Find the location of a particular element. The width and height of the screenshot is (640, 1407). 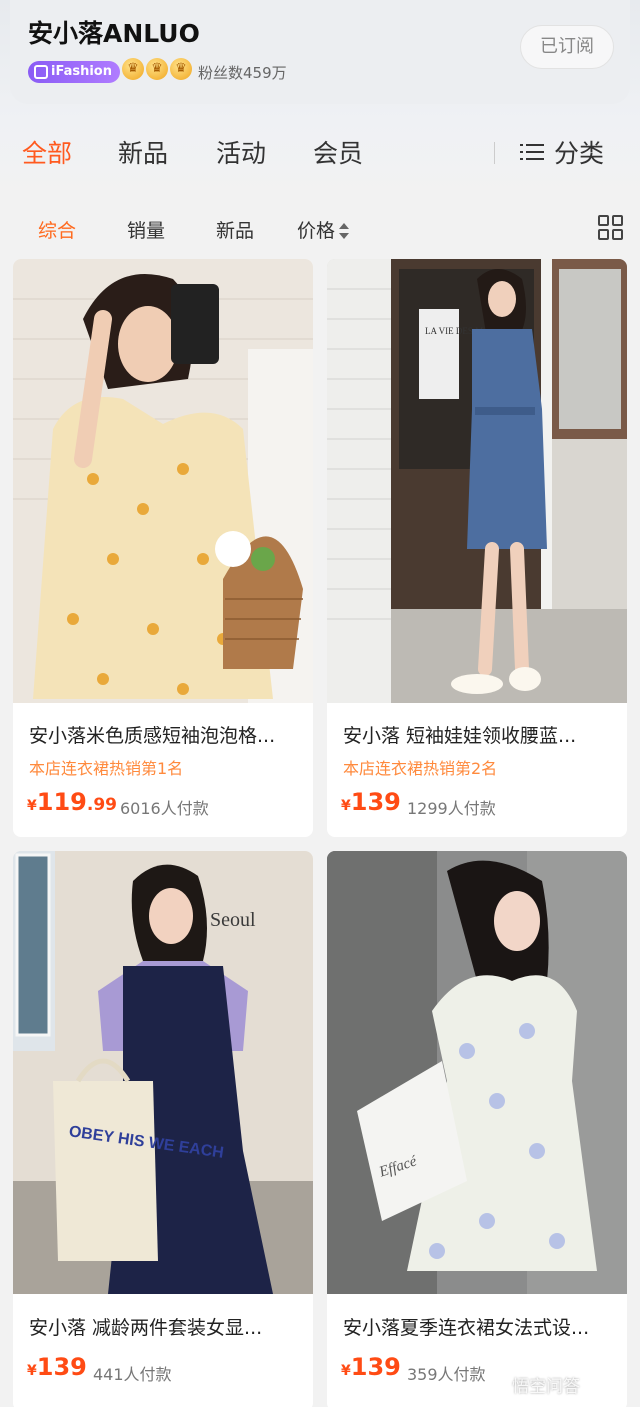

category-label: 分类 is located at coordinates (579, 153).